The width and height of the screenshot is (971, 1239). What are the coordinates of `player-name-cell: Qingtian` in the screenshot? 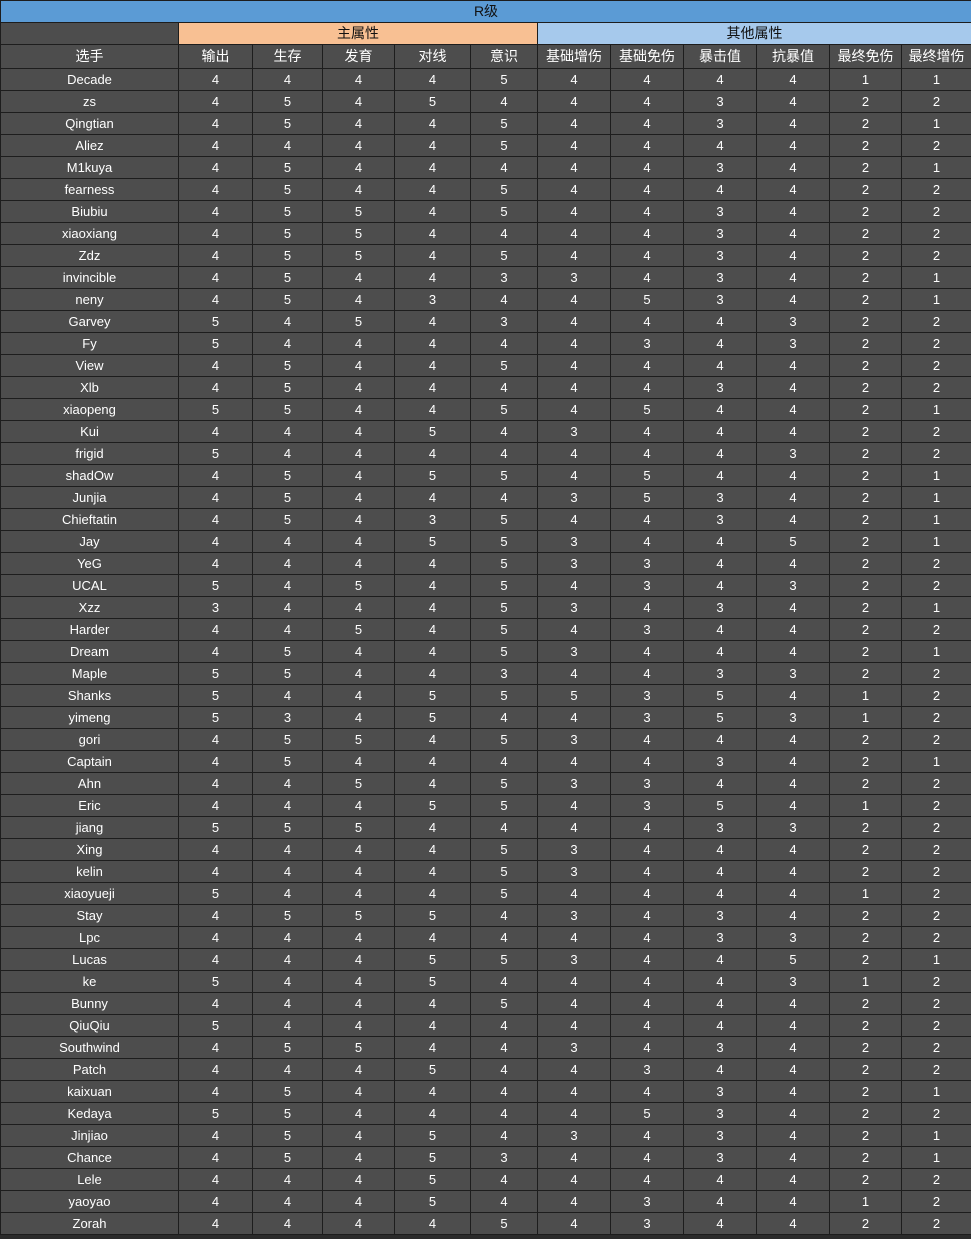 It's located at (89, 123).